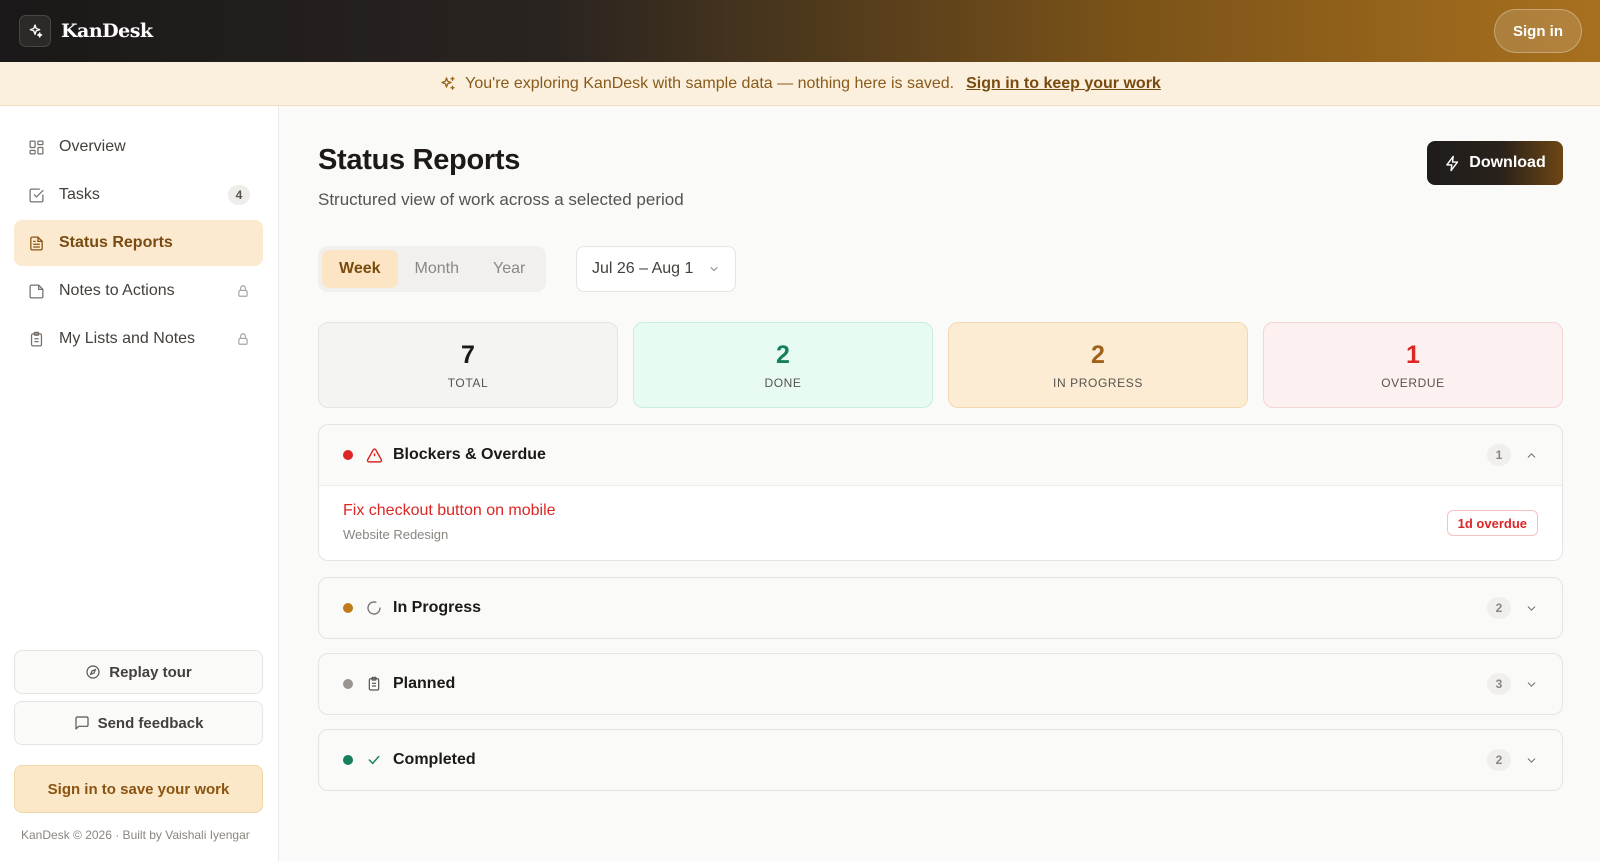 Image resolution: width=1600 pixels, height=861 pixels. Describe the element at coordinates (1538, 31) in the screenshot. I see `sign-in-button: Sign in` at that location.